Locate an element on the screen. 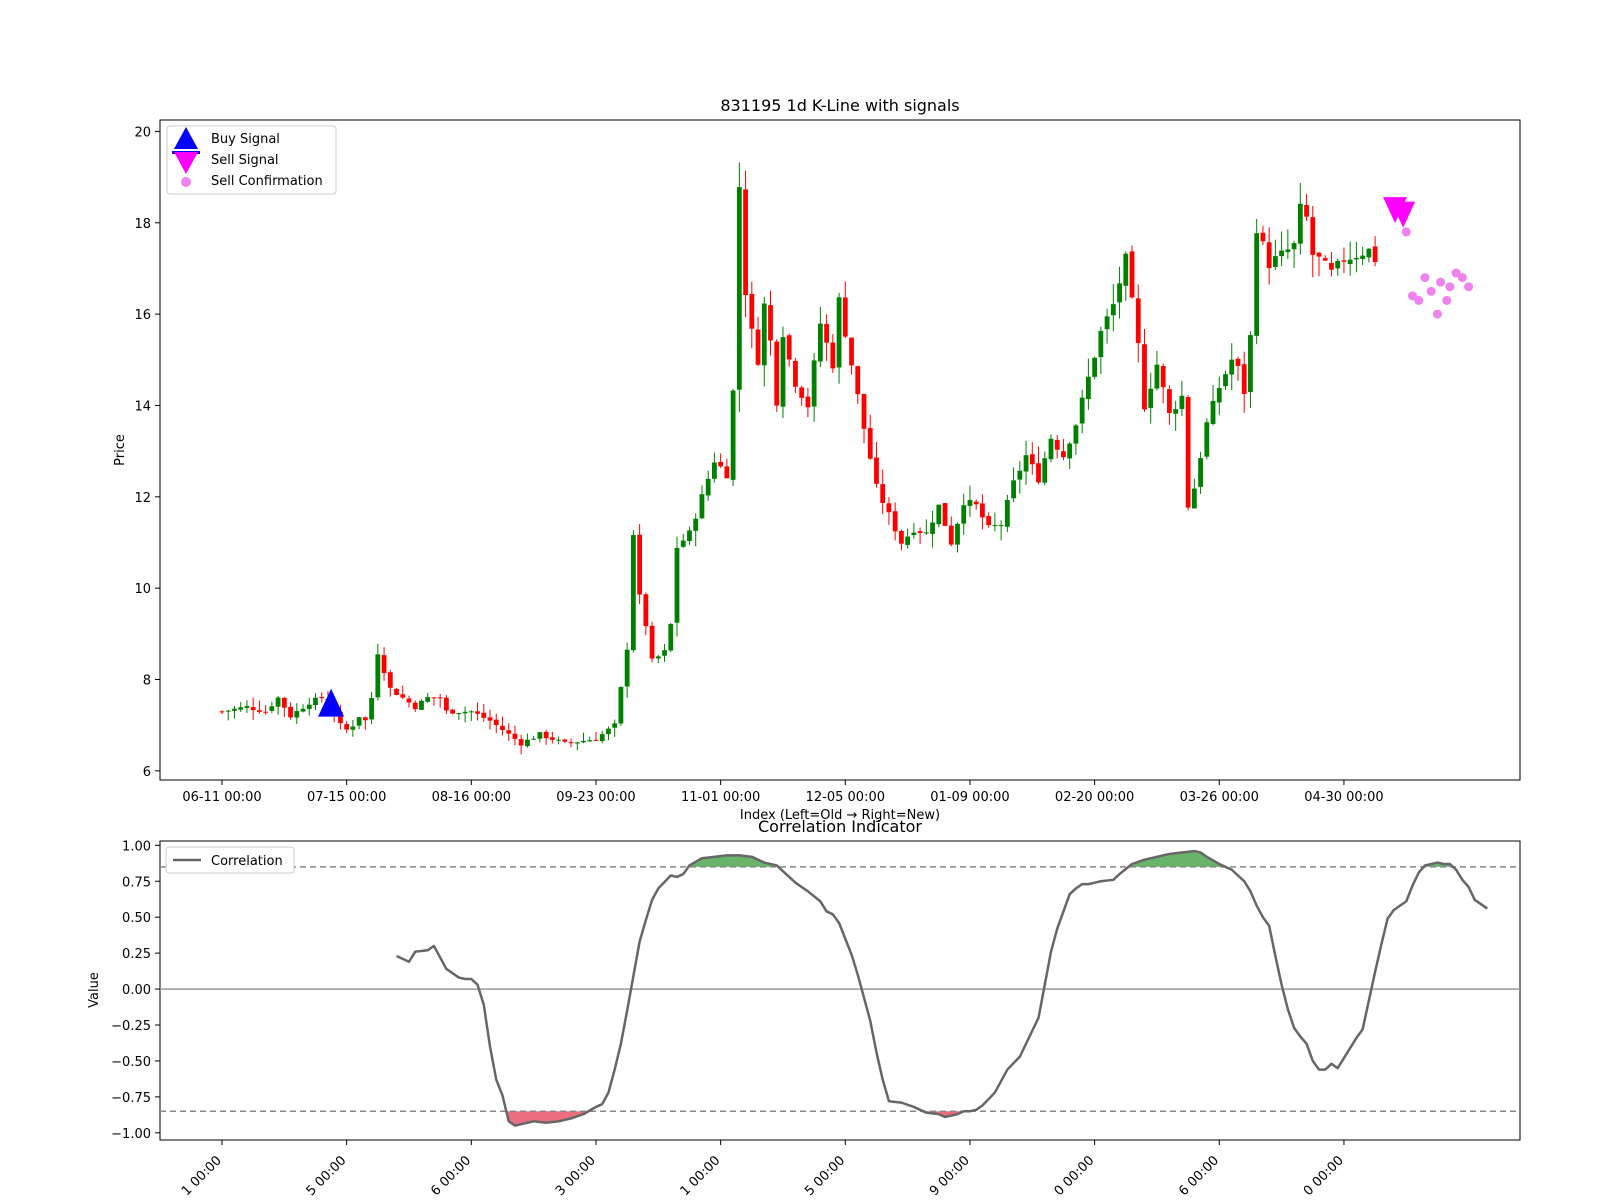 Image resolution: width=1600 pixels, height=1200 pixels. correlation-y-tick-label: −1.00 is located at coordinates (131, 1134).